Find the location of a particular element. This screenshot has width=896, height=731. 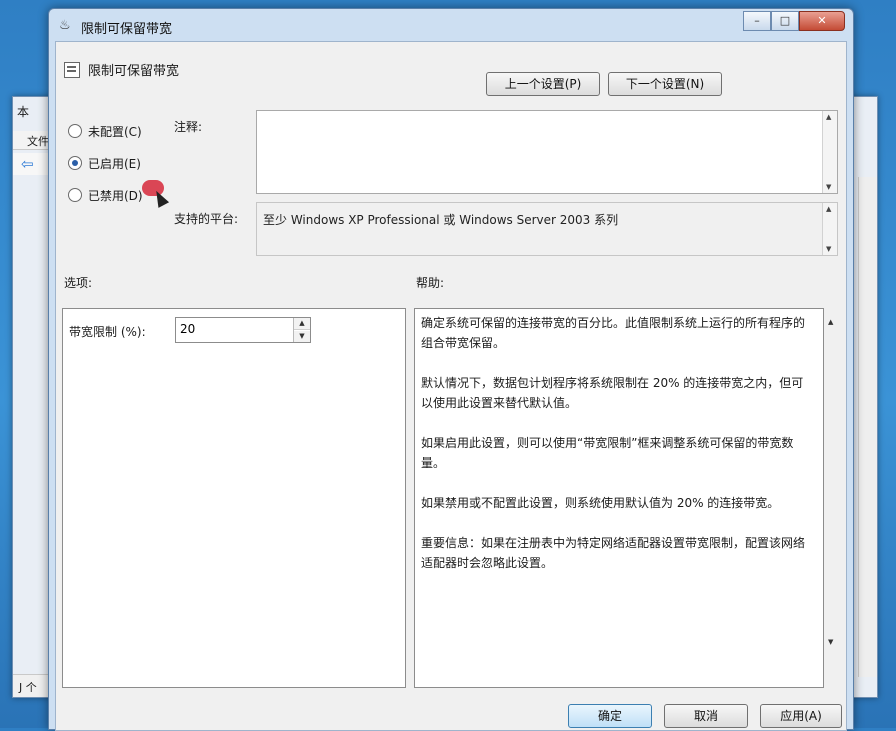

help-heading: 帮助: is located at coordinates (430, 283).